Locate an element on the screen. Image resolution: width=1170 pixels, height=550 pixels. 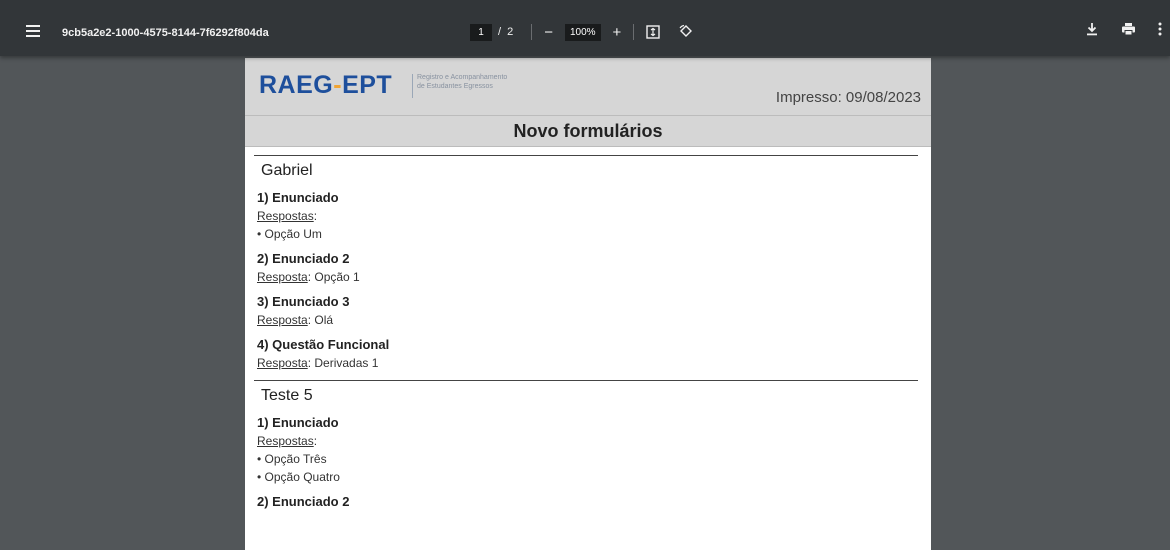
form-title: Novo formulários is located at coordinates (588, 131).